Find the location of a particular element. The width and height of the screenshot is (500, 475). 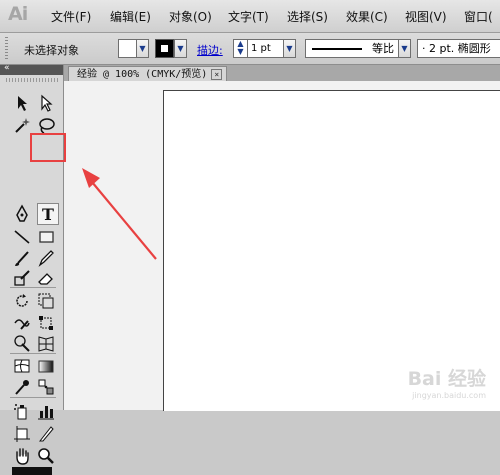

gradient-tool is located at coordinates (46, 366).